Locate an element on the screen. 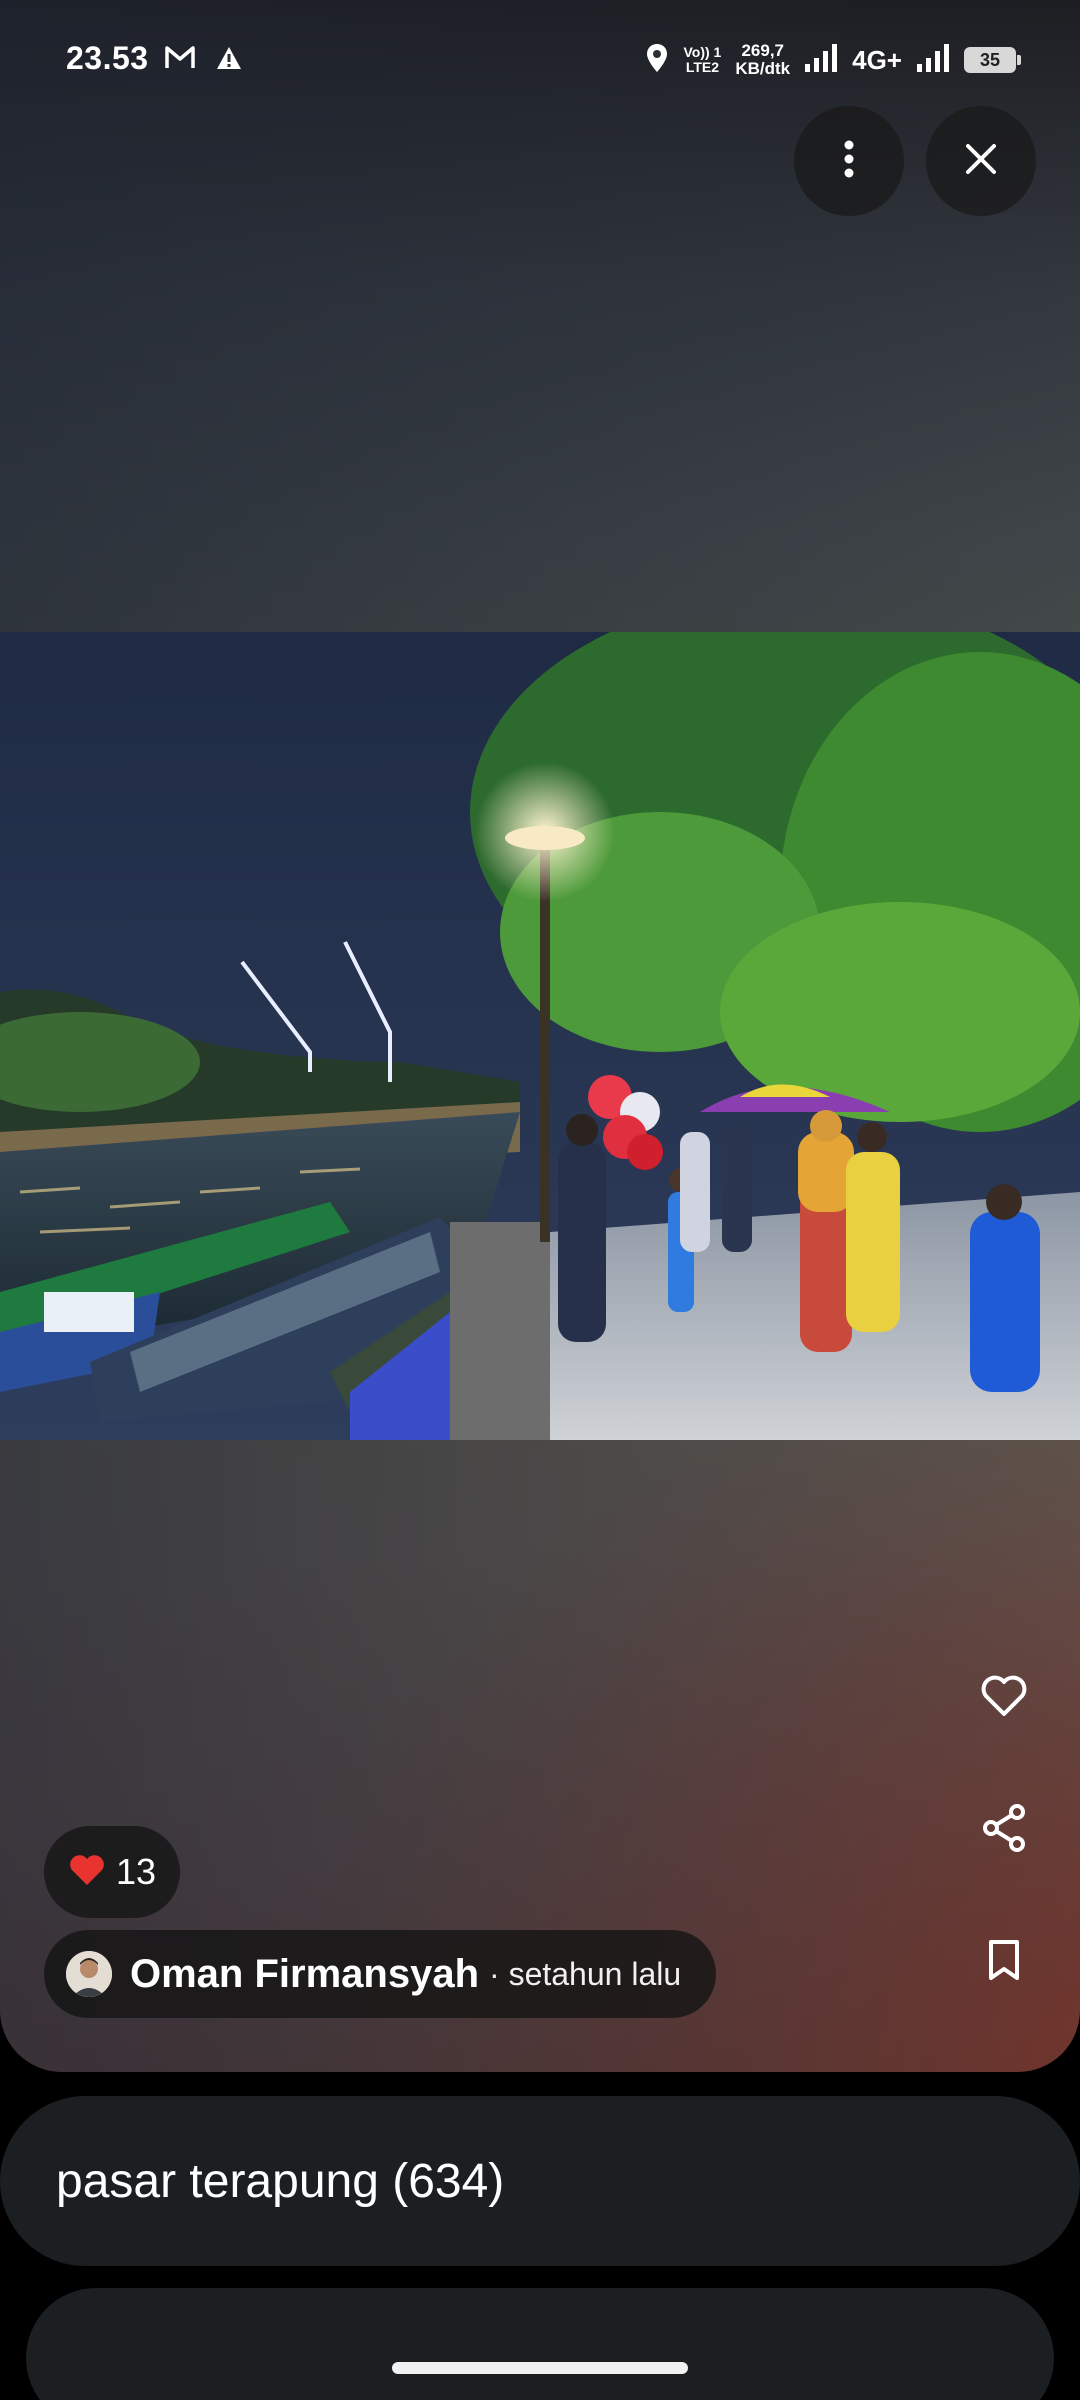 The image size is (1080, 2400). post-time: · setahun lalu is located at coordinates (585, 1973).